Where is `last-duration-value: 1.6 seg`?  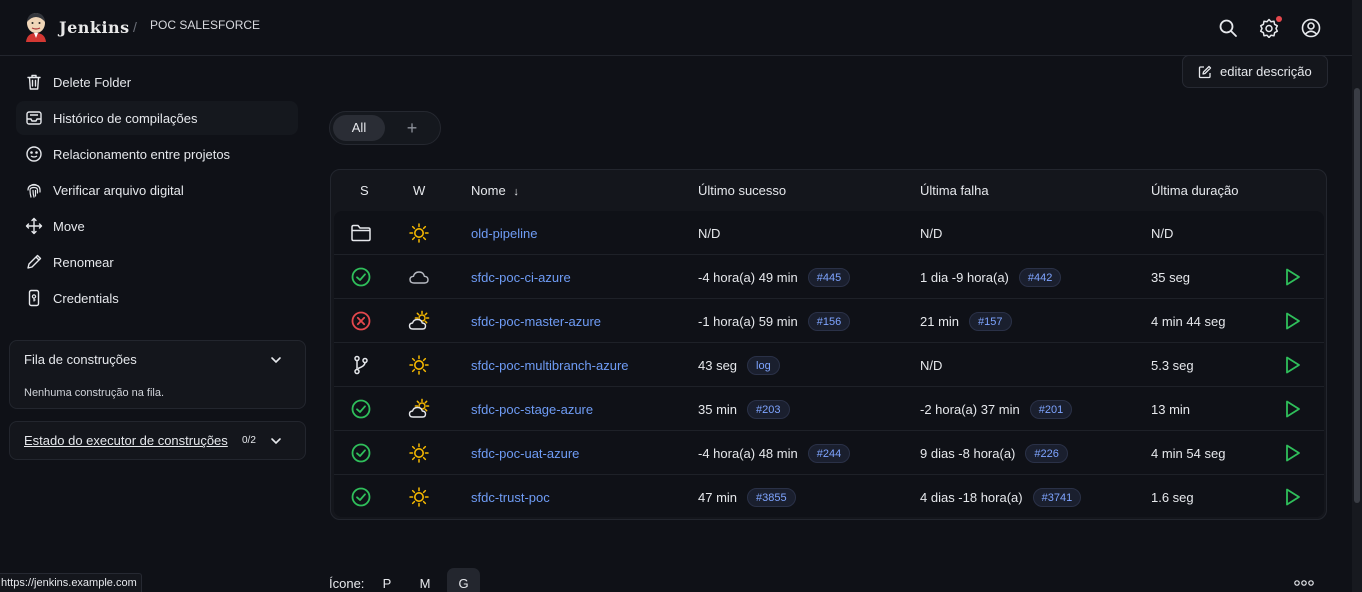 last-duration-value: 1.6 seg is located at coordinates (1172, 497).